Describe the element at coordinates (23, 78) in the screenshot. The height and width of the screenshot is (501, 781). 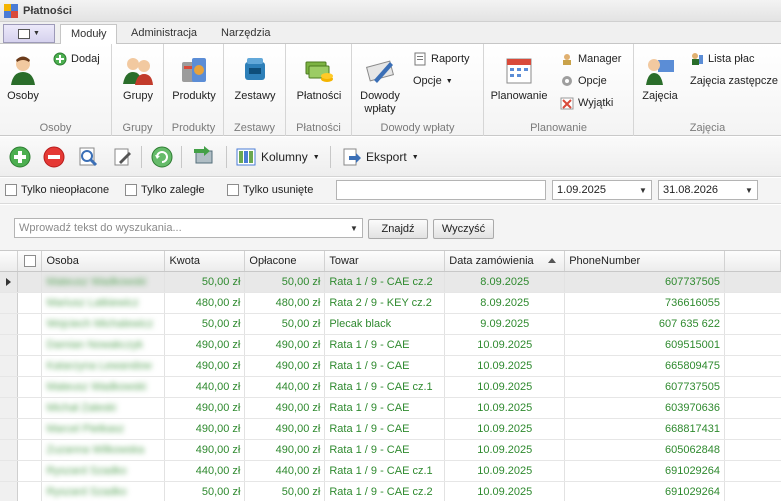
I see `osoby-button: Osoby` at that location.